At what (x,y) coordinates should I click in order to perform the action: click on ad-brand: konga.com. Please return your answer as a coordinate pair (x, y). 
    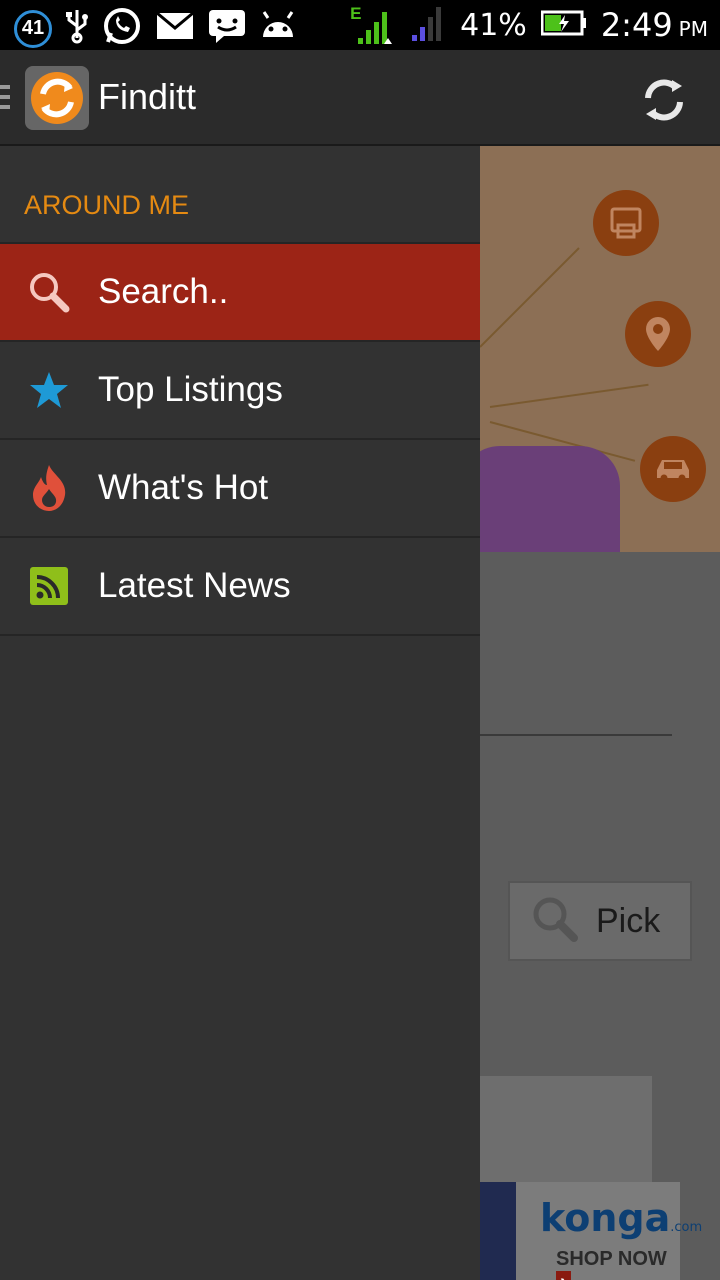
    Looking at the image, I should click on (621, 1218).